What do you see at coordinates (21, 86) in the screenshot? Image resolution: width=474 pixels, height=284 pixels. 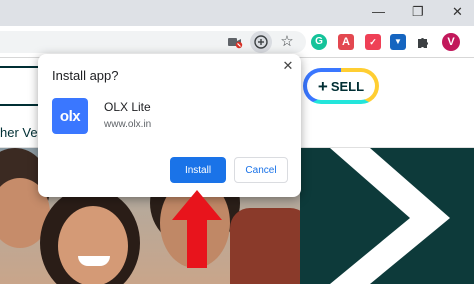 I see `search-field` at bounding box center [21, 86].